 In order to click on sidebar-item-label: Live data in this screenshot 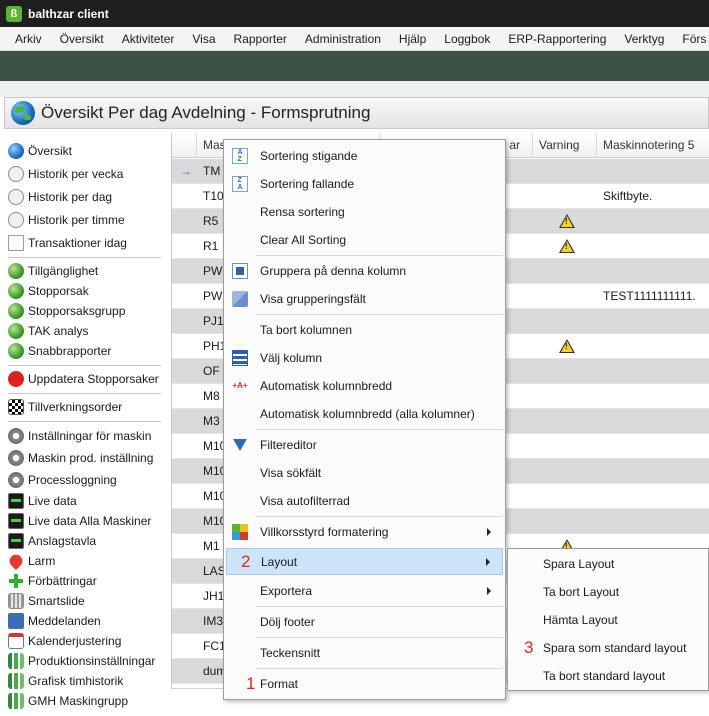, I will do `click(52, 501)`.